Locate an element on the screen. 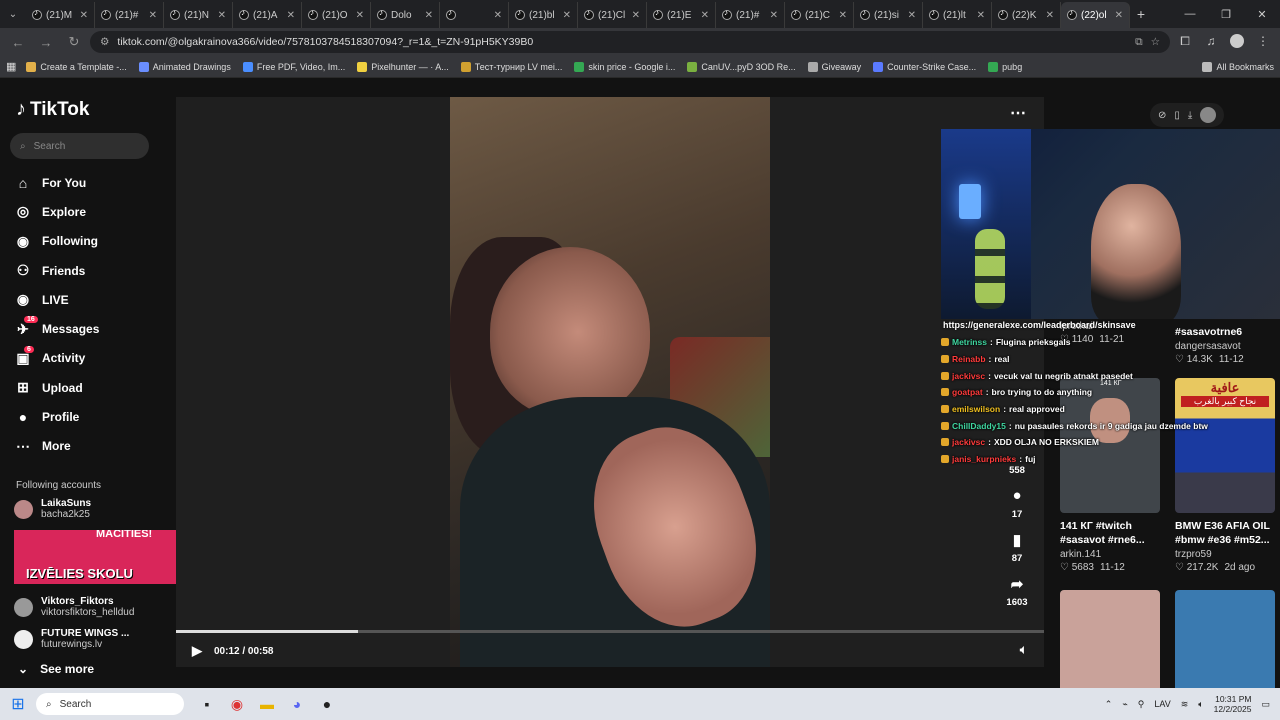  chevron-up-icon: ⌃ is located at coordinates (1109, 704).